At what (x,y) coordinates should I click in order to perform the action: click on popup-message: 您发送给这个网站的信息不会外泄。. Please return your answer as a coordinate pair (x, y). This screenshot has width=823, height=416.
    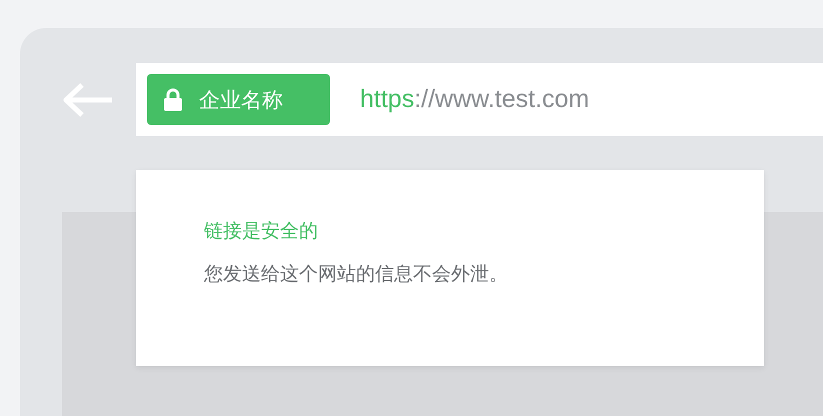
    Looking at the image, I should click on (356, 275).